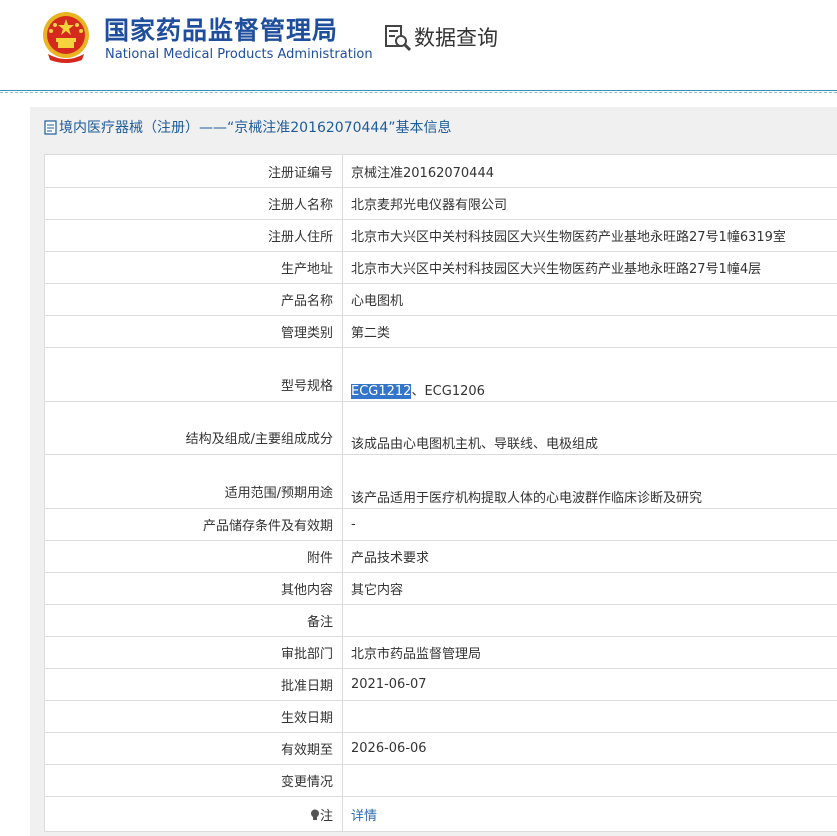  I want to click on row-value: 北京市药品监督管理局, so click(589, 652).